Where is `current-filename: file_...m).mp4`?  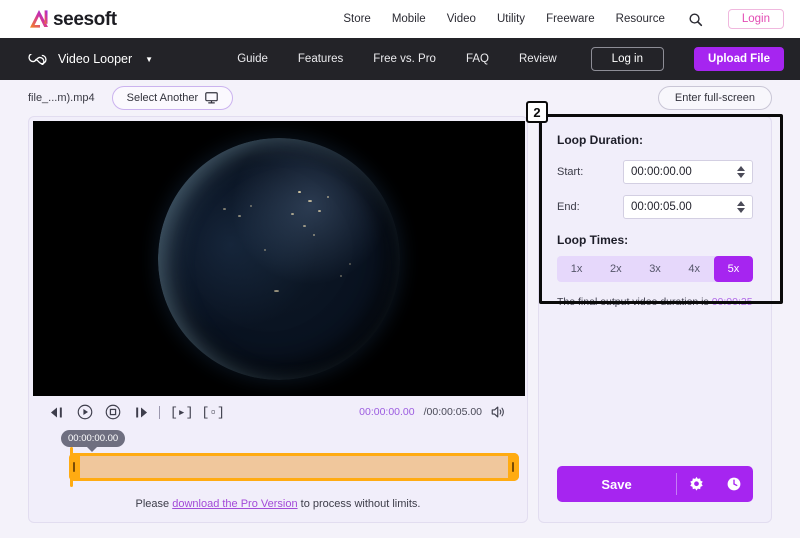 current-filename: file_...m).mp4 is located at coordinates (61, 98).